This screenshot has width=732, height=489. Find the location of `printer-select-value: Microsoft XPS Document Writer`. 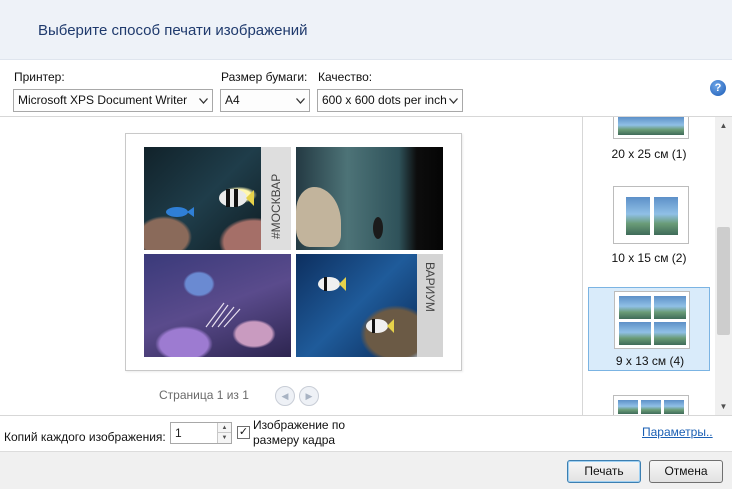

printer-select-value: Microsoft XPS Document Writer is located at coordinates (103, 100).